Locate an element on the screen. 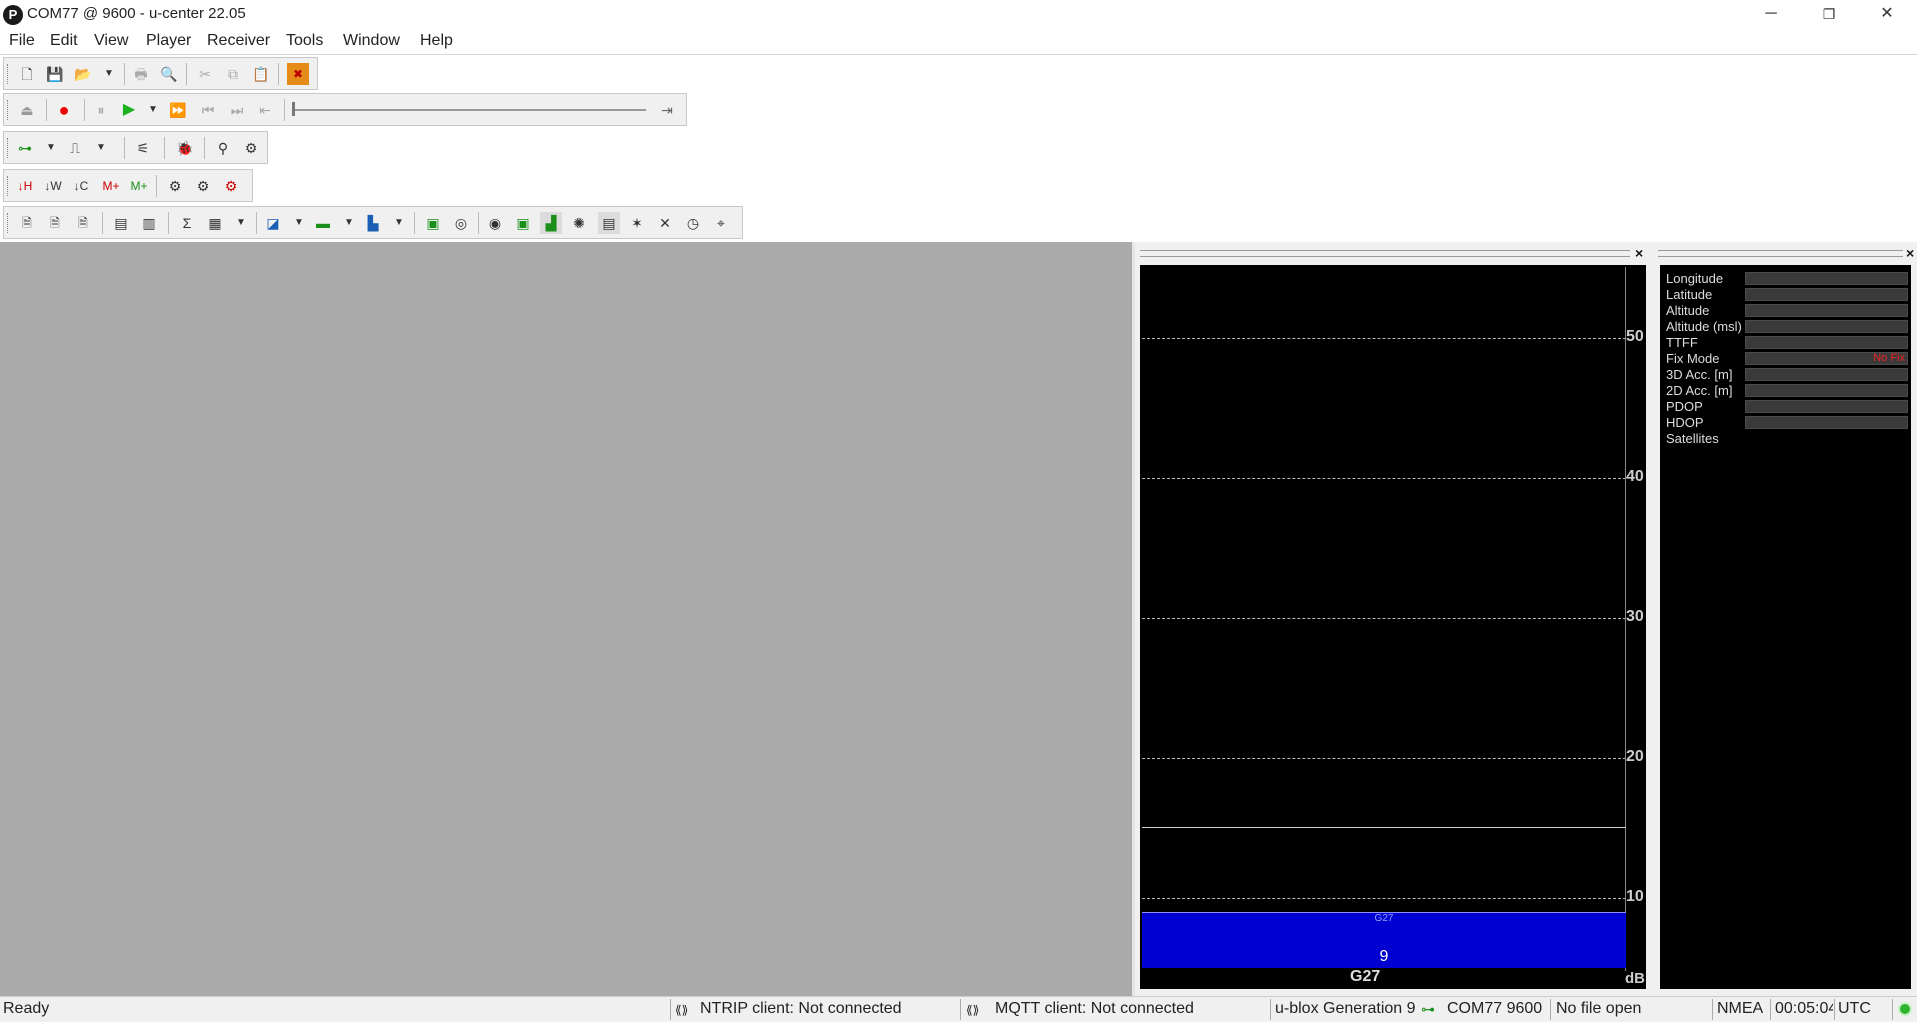 The height and width of the screenshot is (1022, 1917). connection-icon: ⊶ is located at coordinates (25, 148).